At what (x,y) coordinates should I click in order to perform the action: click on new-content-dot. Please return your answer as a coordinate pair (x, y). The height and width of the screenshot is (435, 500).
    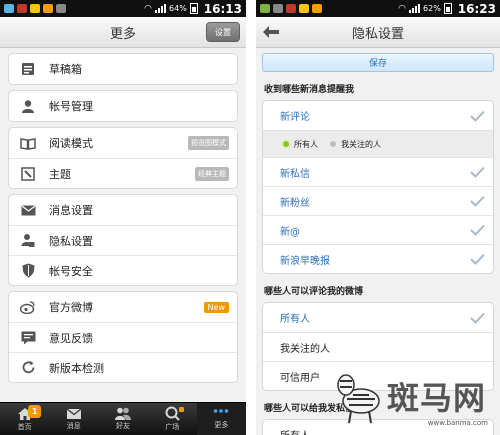
    Looking at the image, I should click on (181, 409).